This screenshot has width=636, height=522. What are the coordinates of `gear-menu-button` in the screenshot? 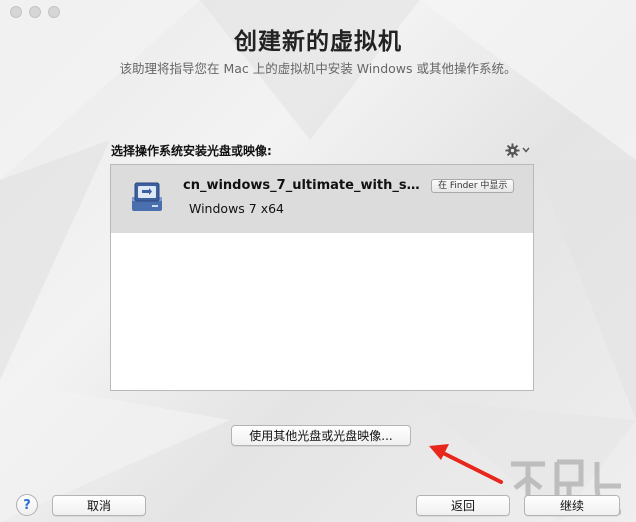 It's located at (520, 150).